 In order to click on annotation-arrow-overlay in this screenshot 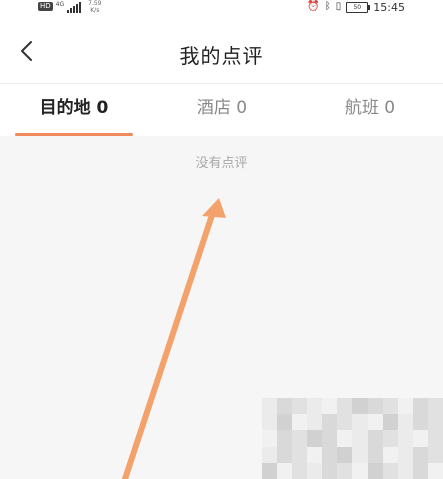, I will do `click(173, 338)`.